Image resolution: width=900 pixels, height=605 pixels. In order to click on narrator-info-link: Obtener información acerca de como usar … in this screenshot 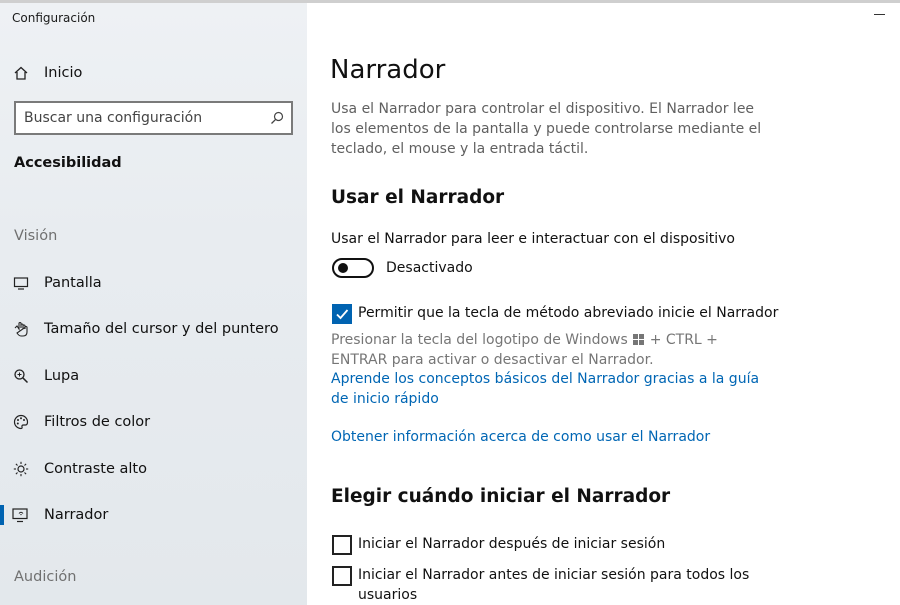, I will do `click(520, 437)`.